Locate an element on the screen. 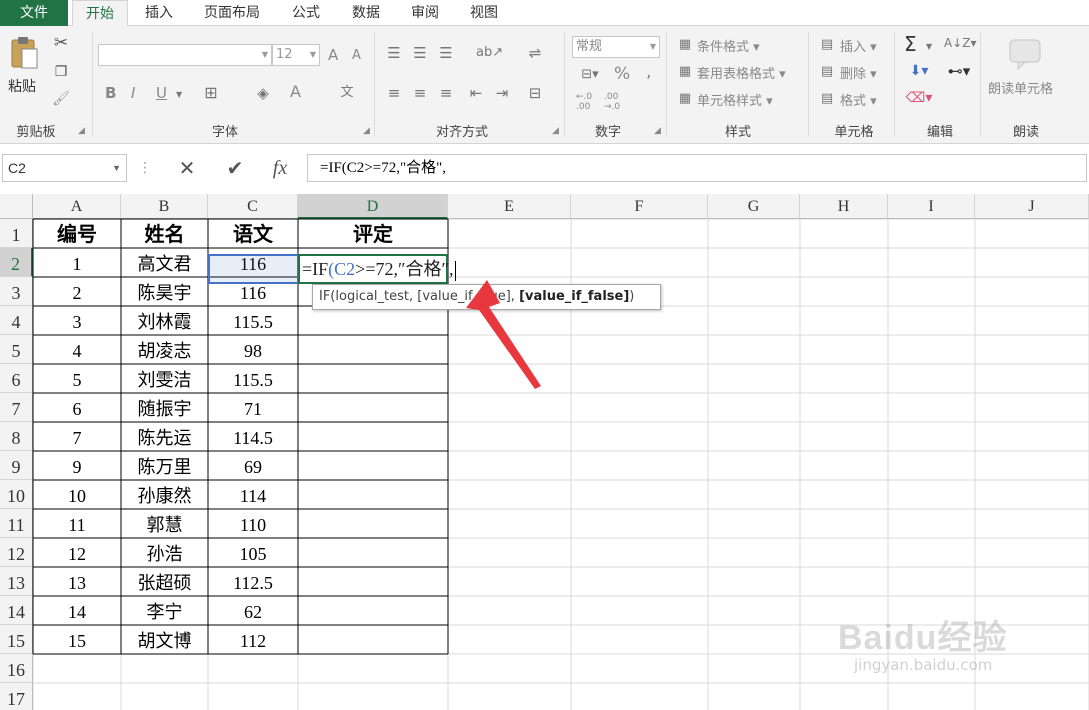 The width and height of the screenshot is (1089, 710). table-cell: 陈昊宇 is located at coordinates (164, 291).